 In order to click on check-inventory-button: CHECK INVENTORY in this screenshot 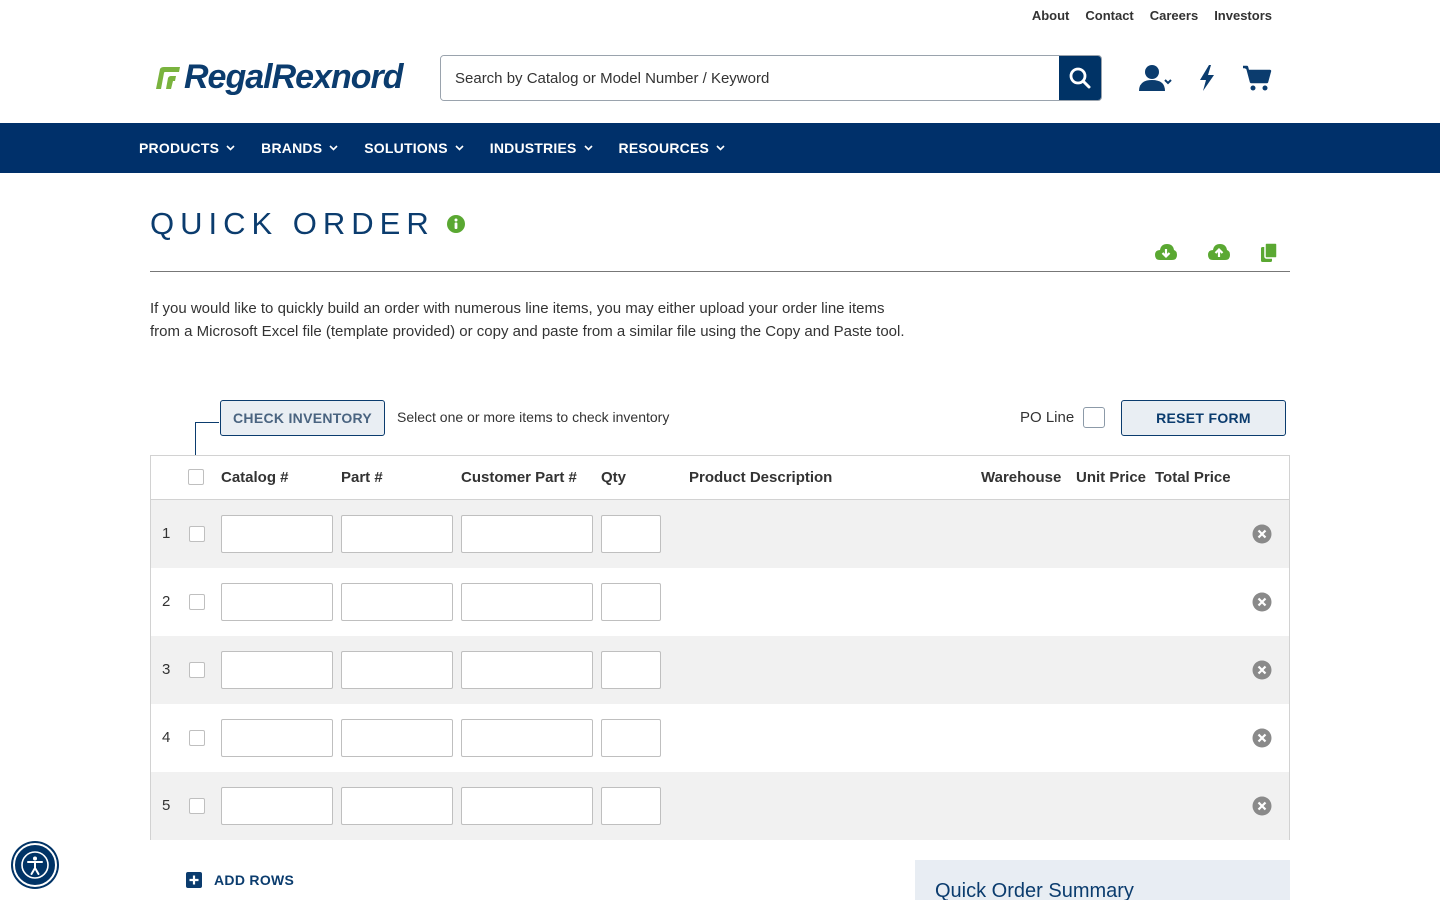, I will do `click(303, 418)`.